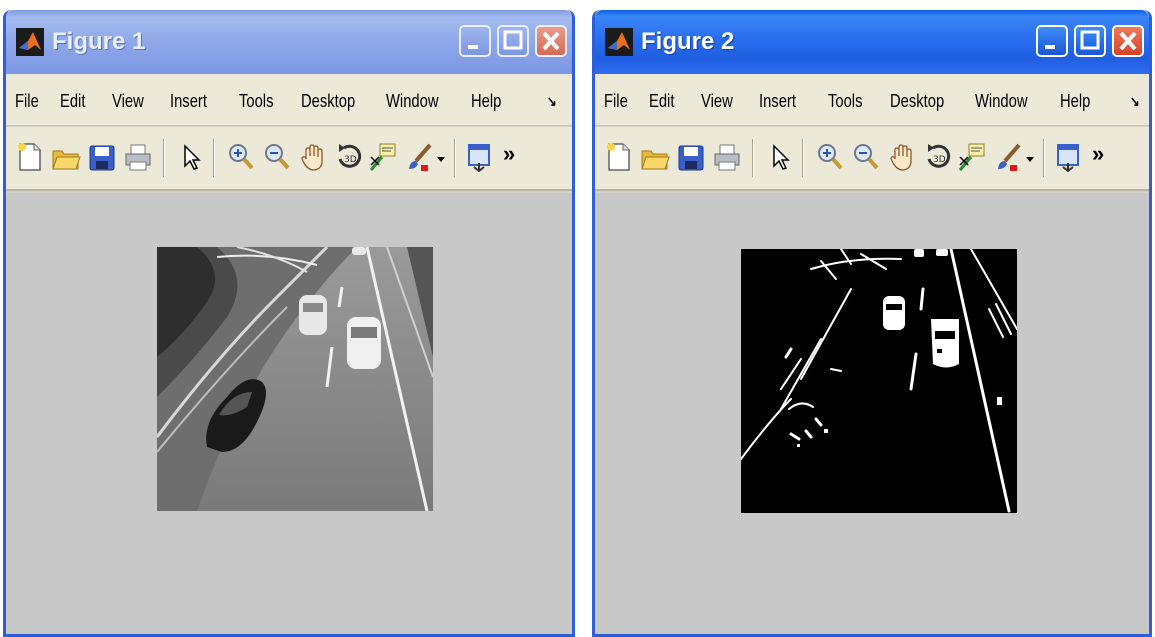  What do you see at coordinates (99, 41) in the screenshot?
I see `window-title: Figure 1` at bounding box center [99, 41].